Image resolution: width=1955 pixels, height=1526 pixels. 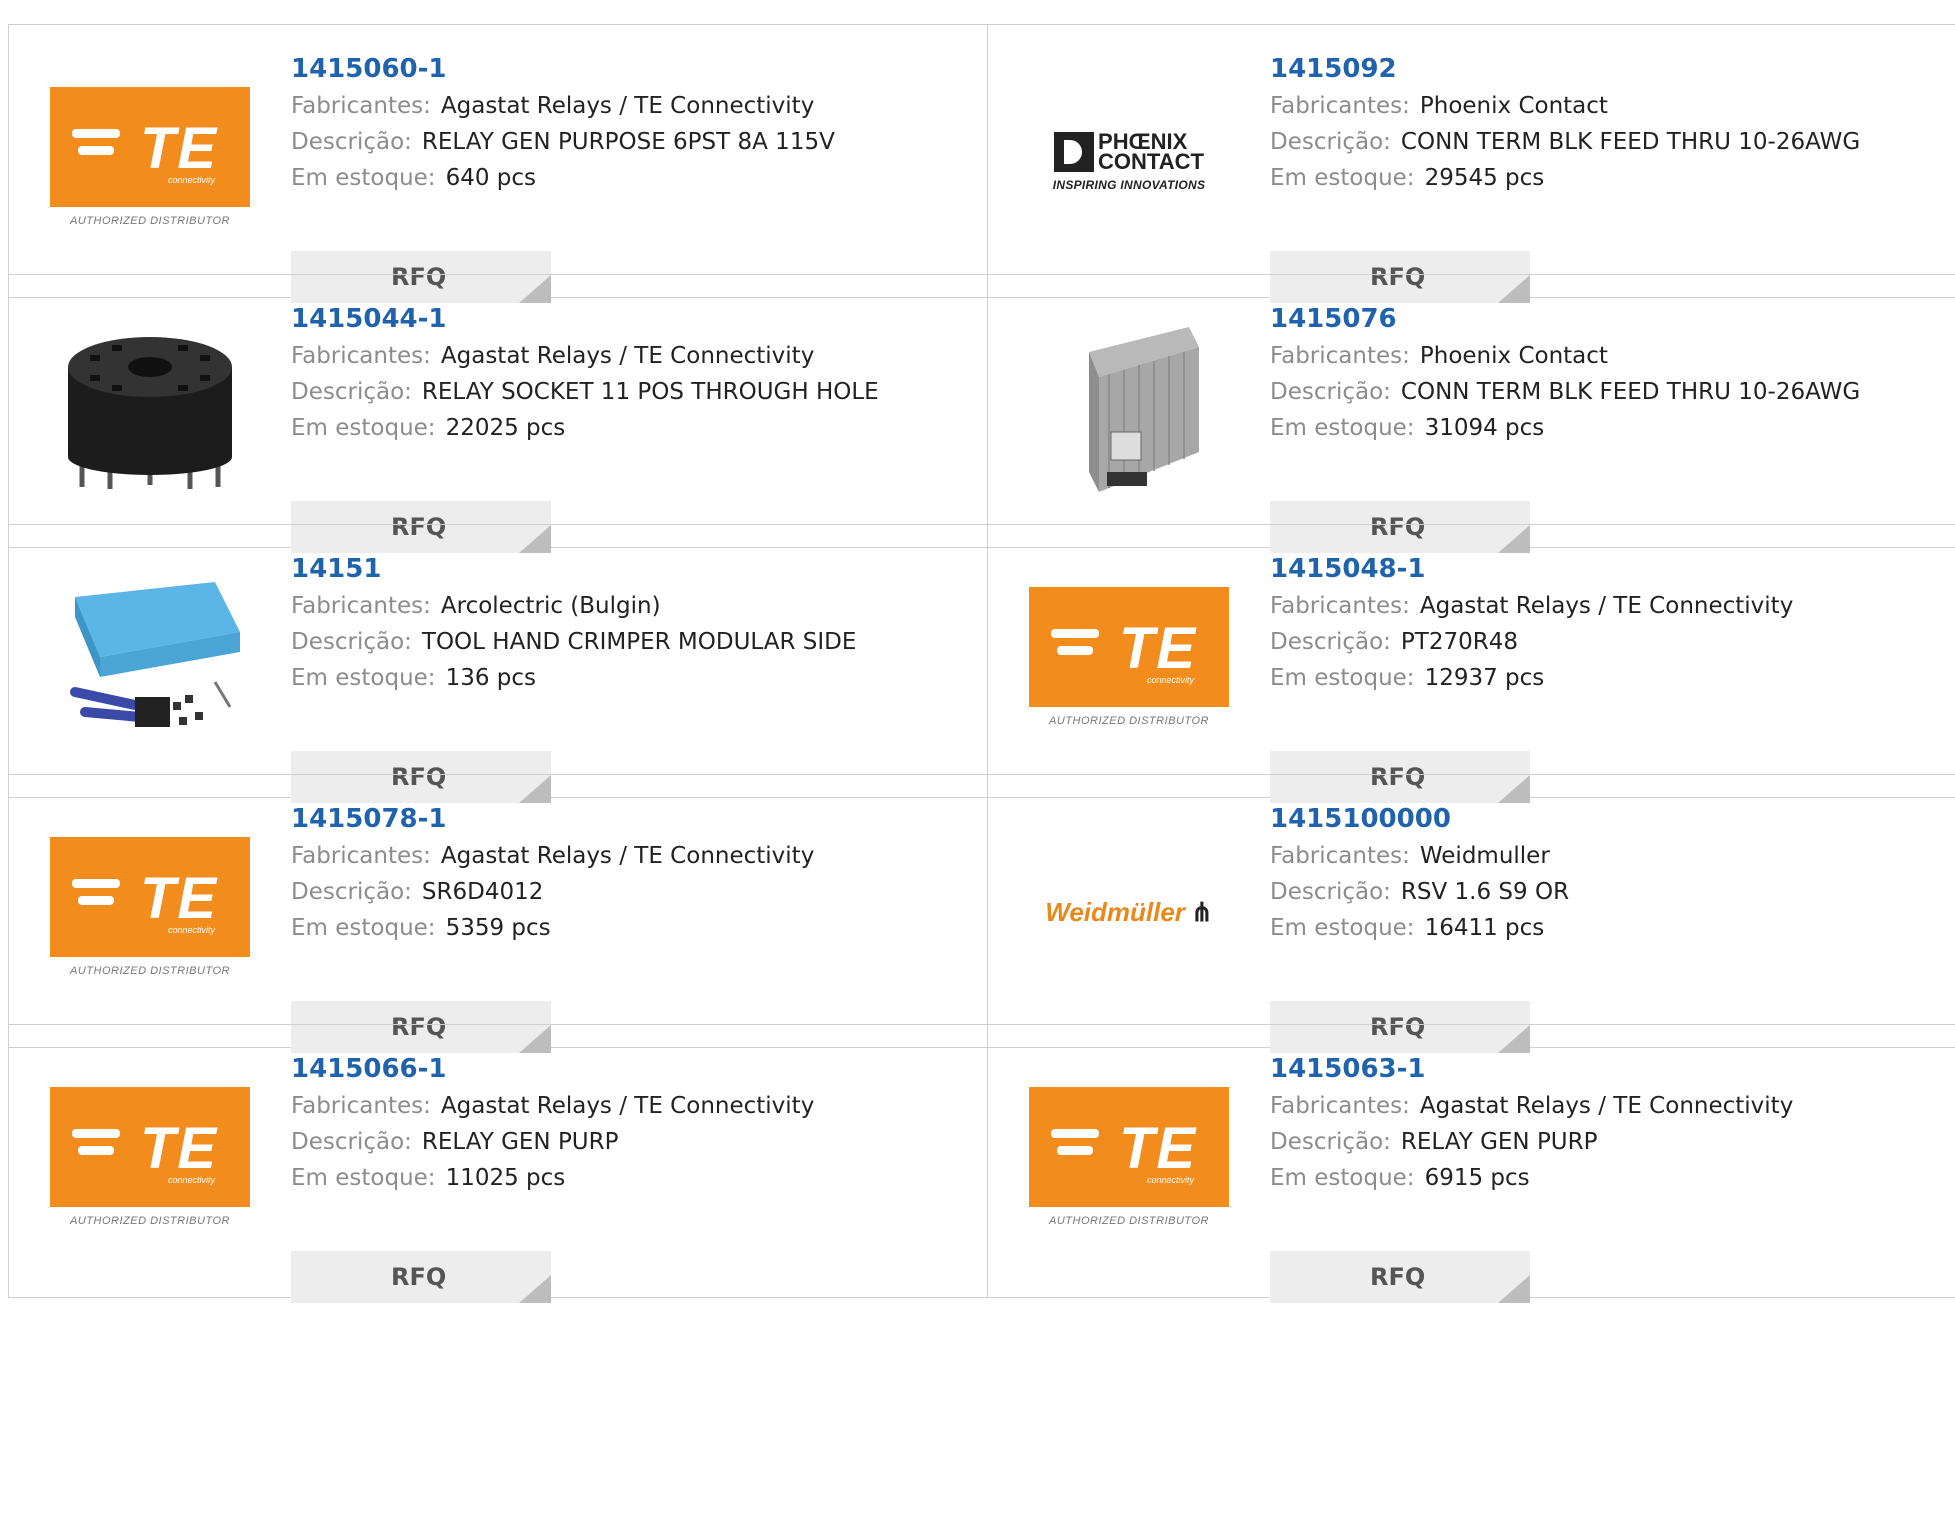 I want to click on manufacturer-value: Phoenix Contact, so click(x=1513, y=106).